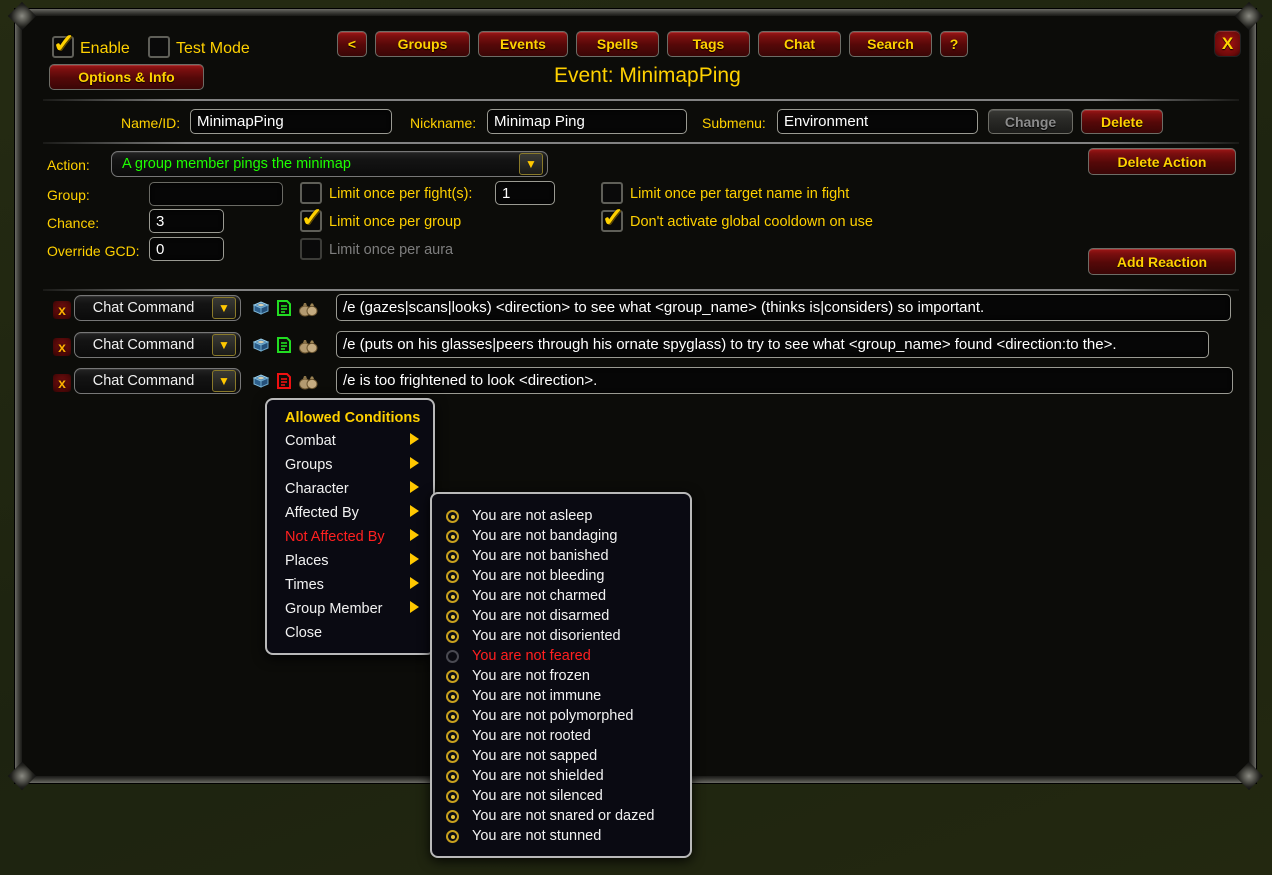 The height and width of the screenshot is (875, 1272). I want to click on submenu-arrow-icon, so click(414, 463).